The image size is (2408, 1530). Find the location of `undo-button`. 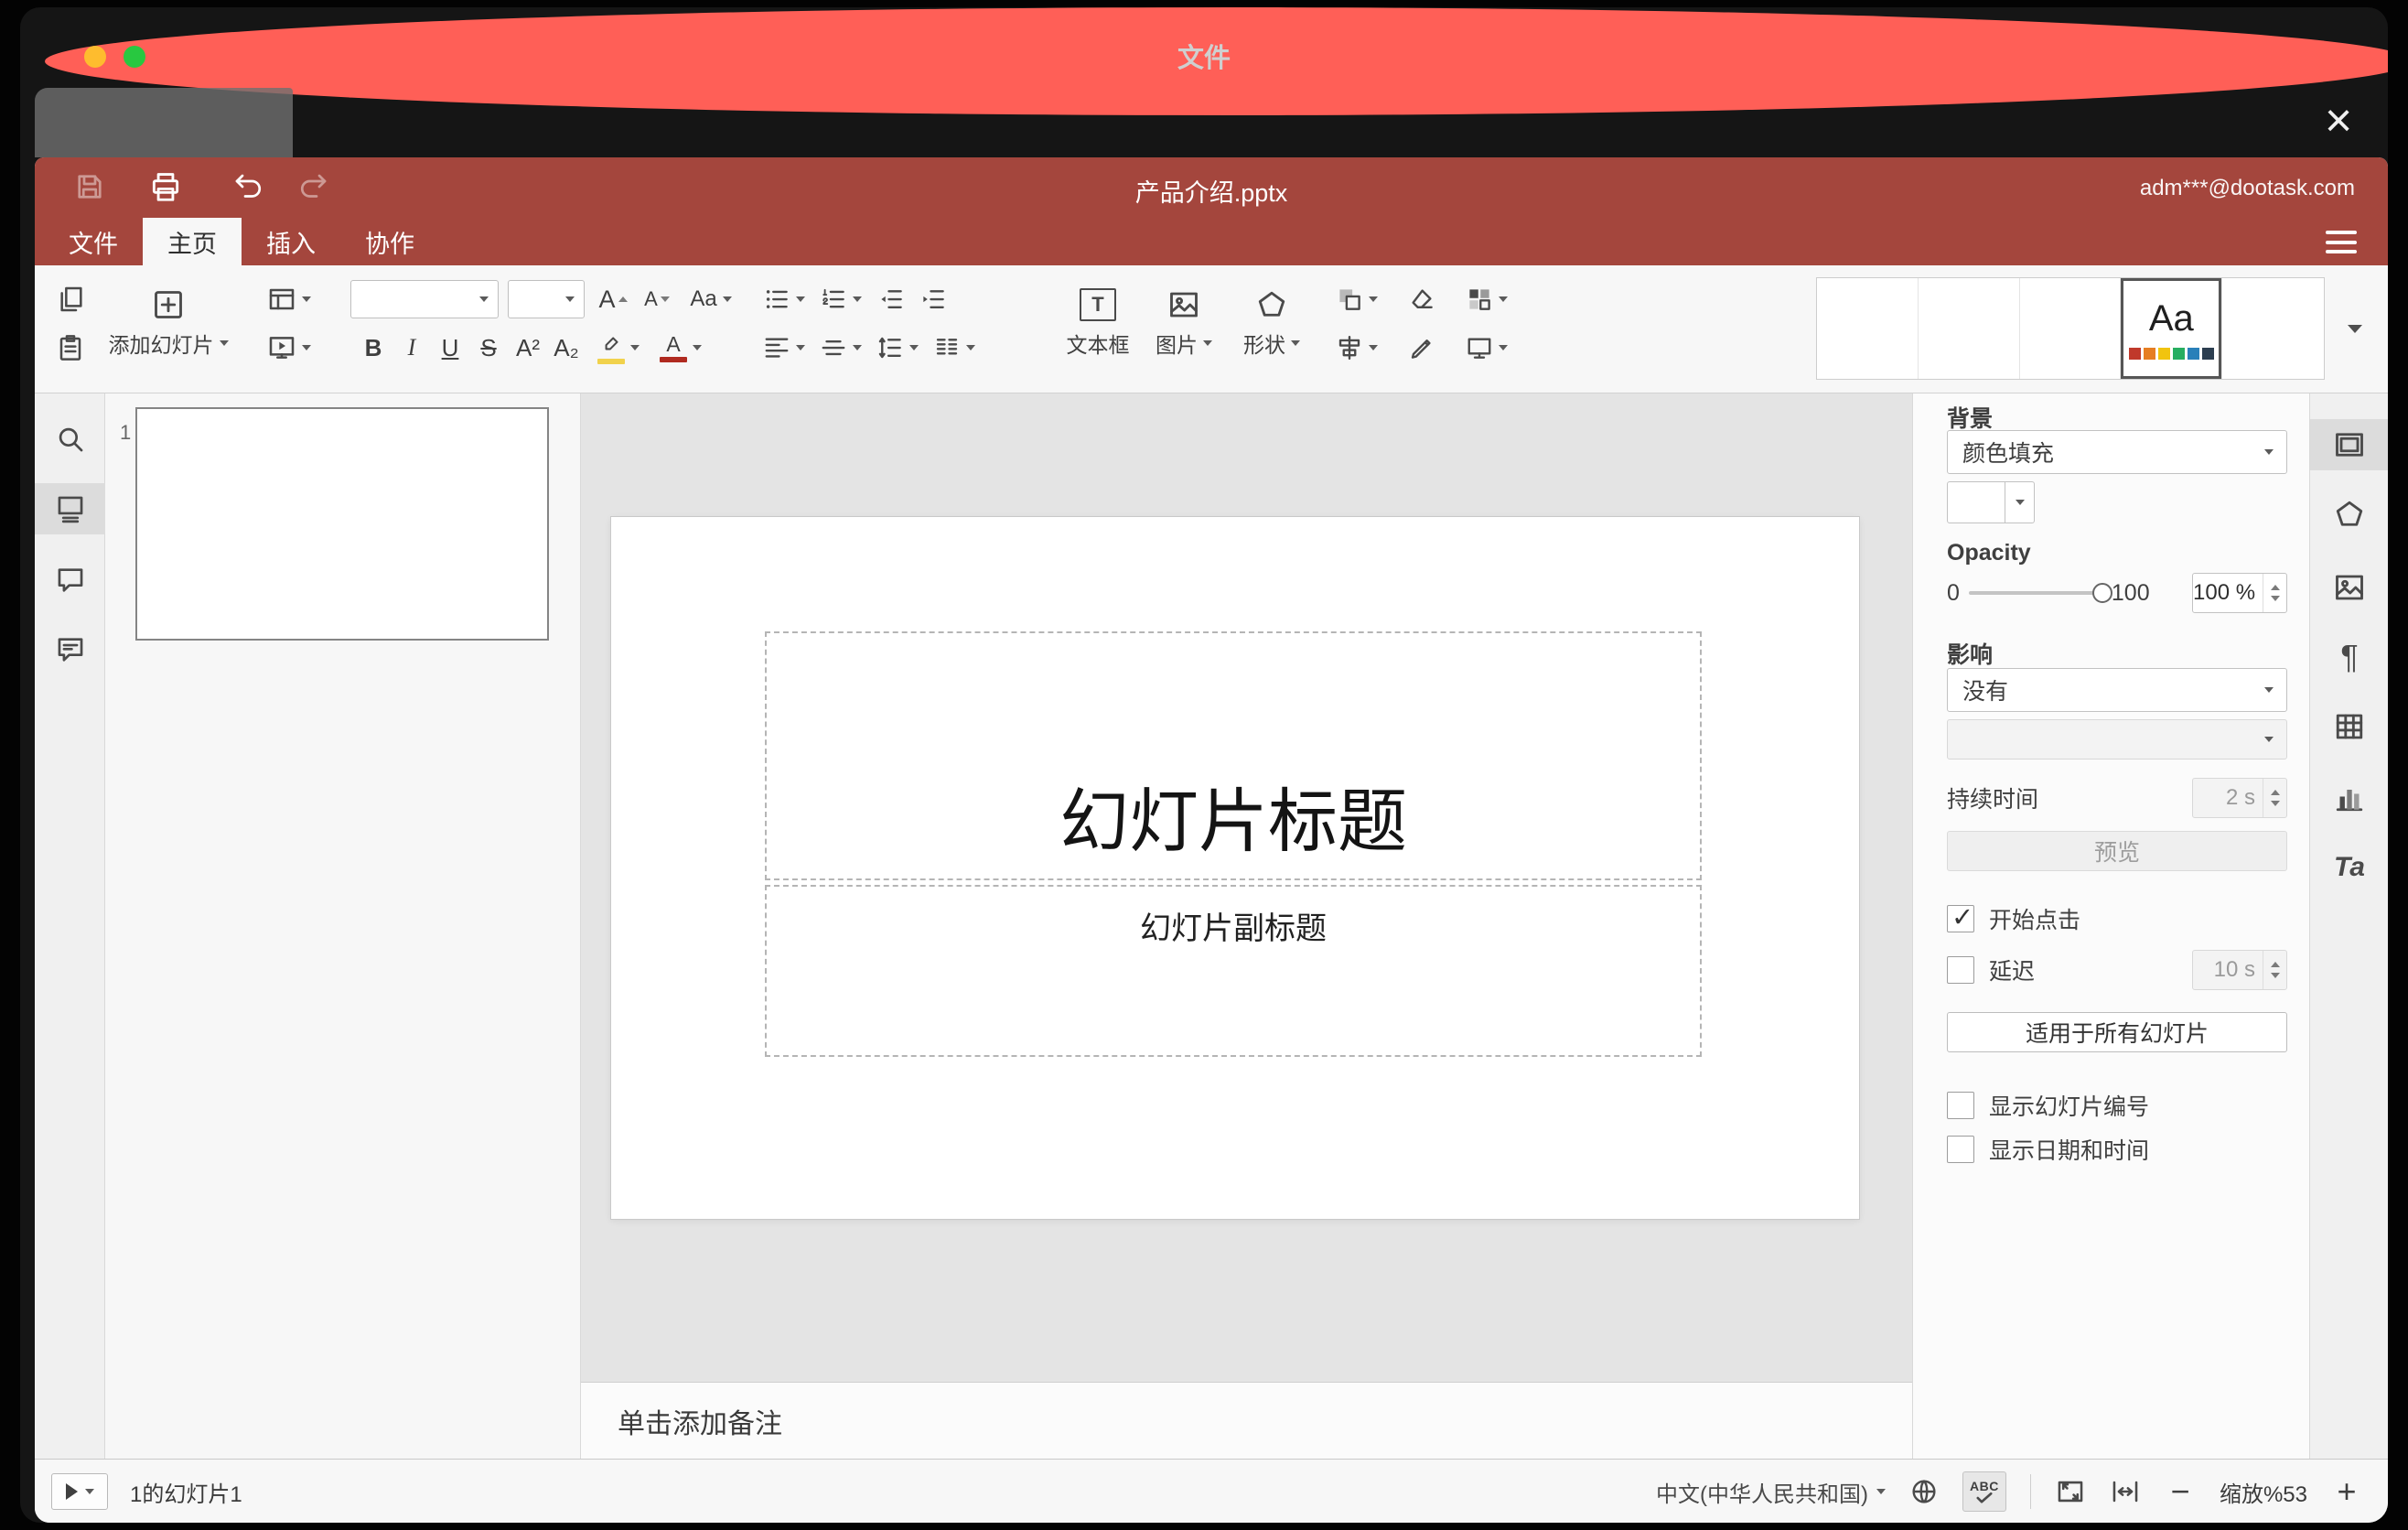

undo-button is located at coordinates (248, 187).